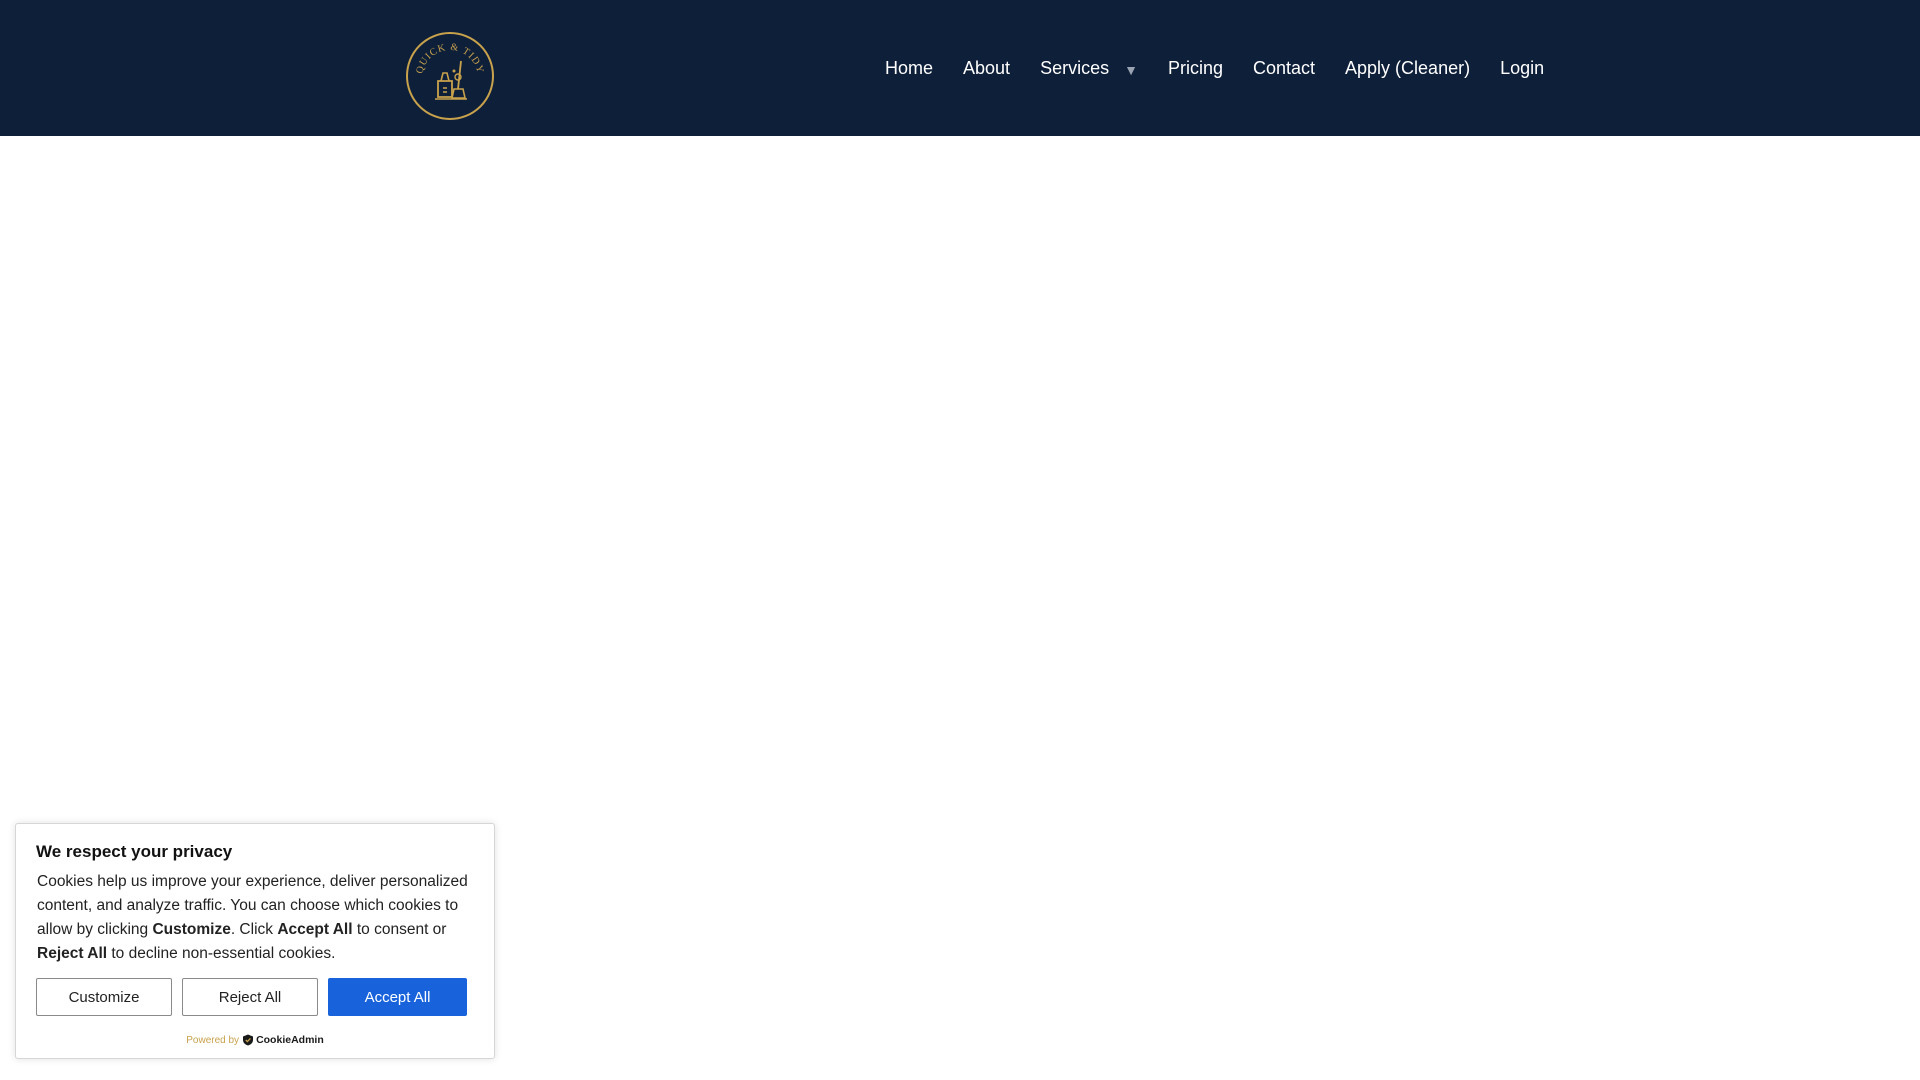  Describe the element at coordinates (397, 997) in the screenshot. I see `accept-all-button: Accept All` at that location.